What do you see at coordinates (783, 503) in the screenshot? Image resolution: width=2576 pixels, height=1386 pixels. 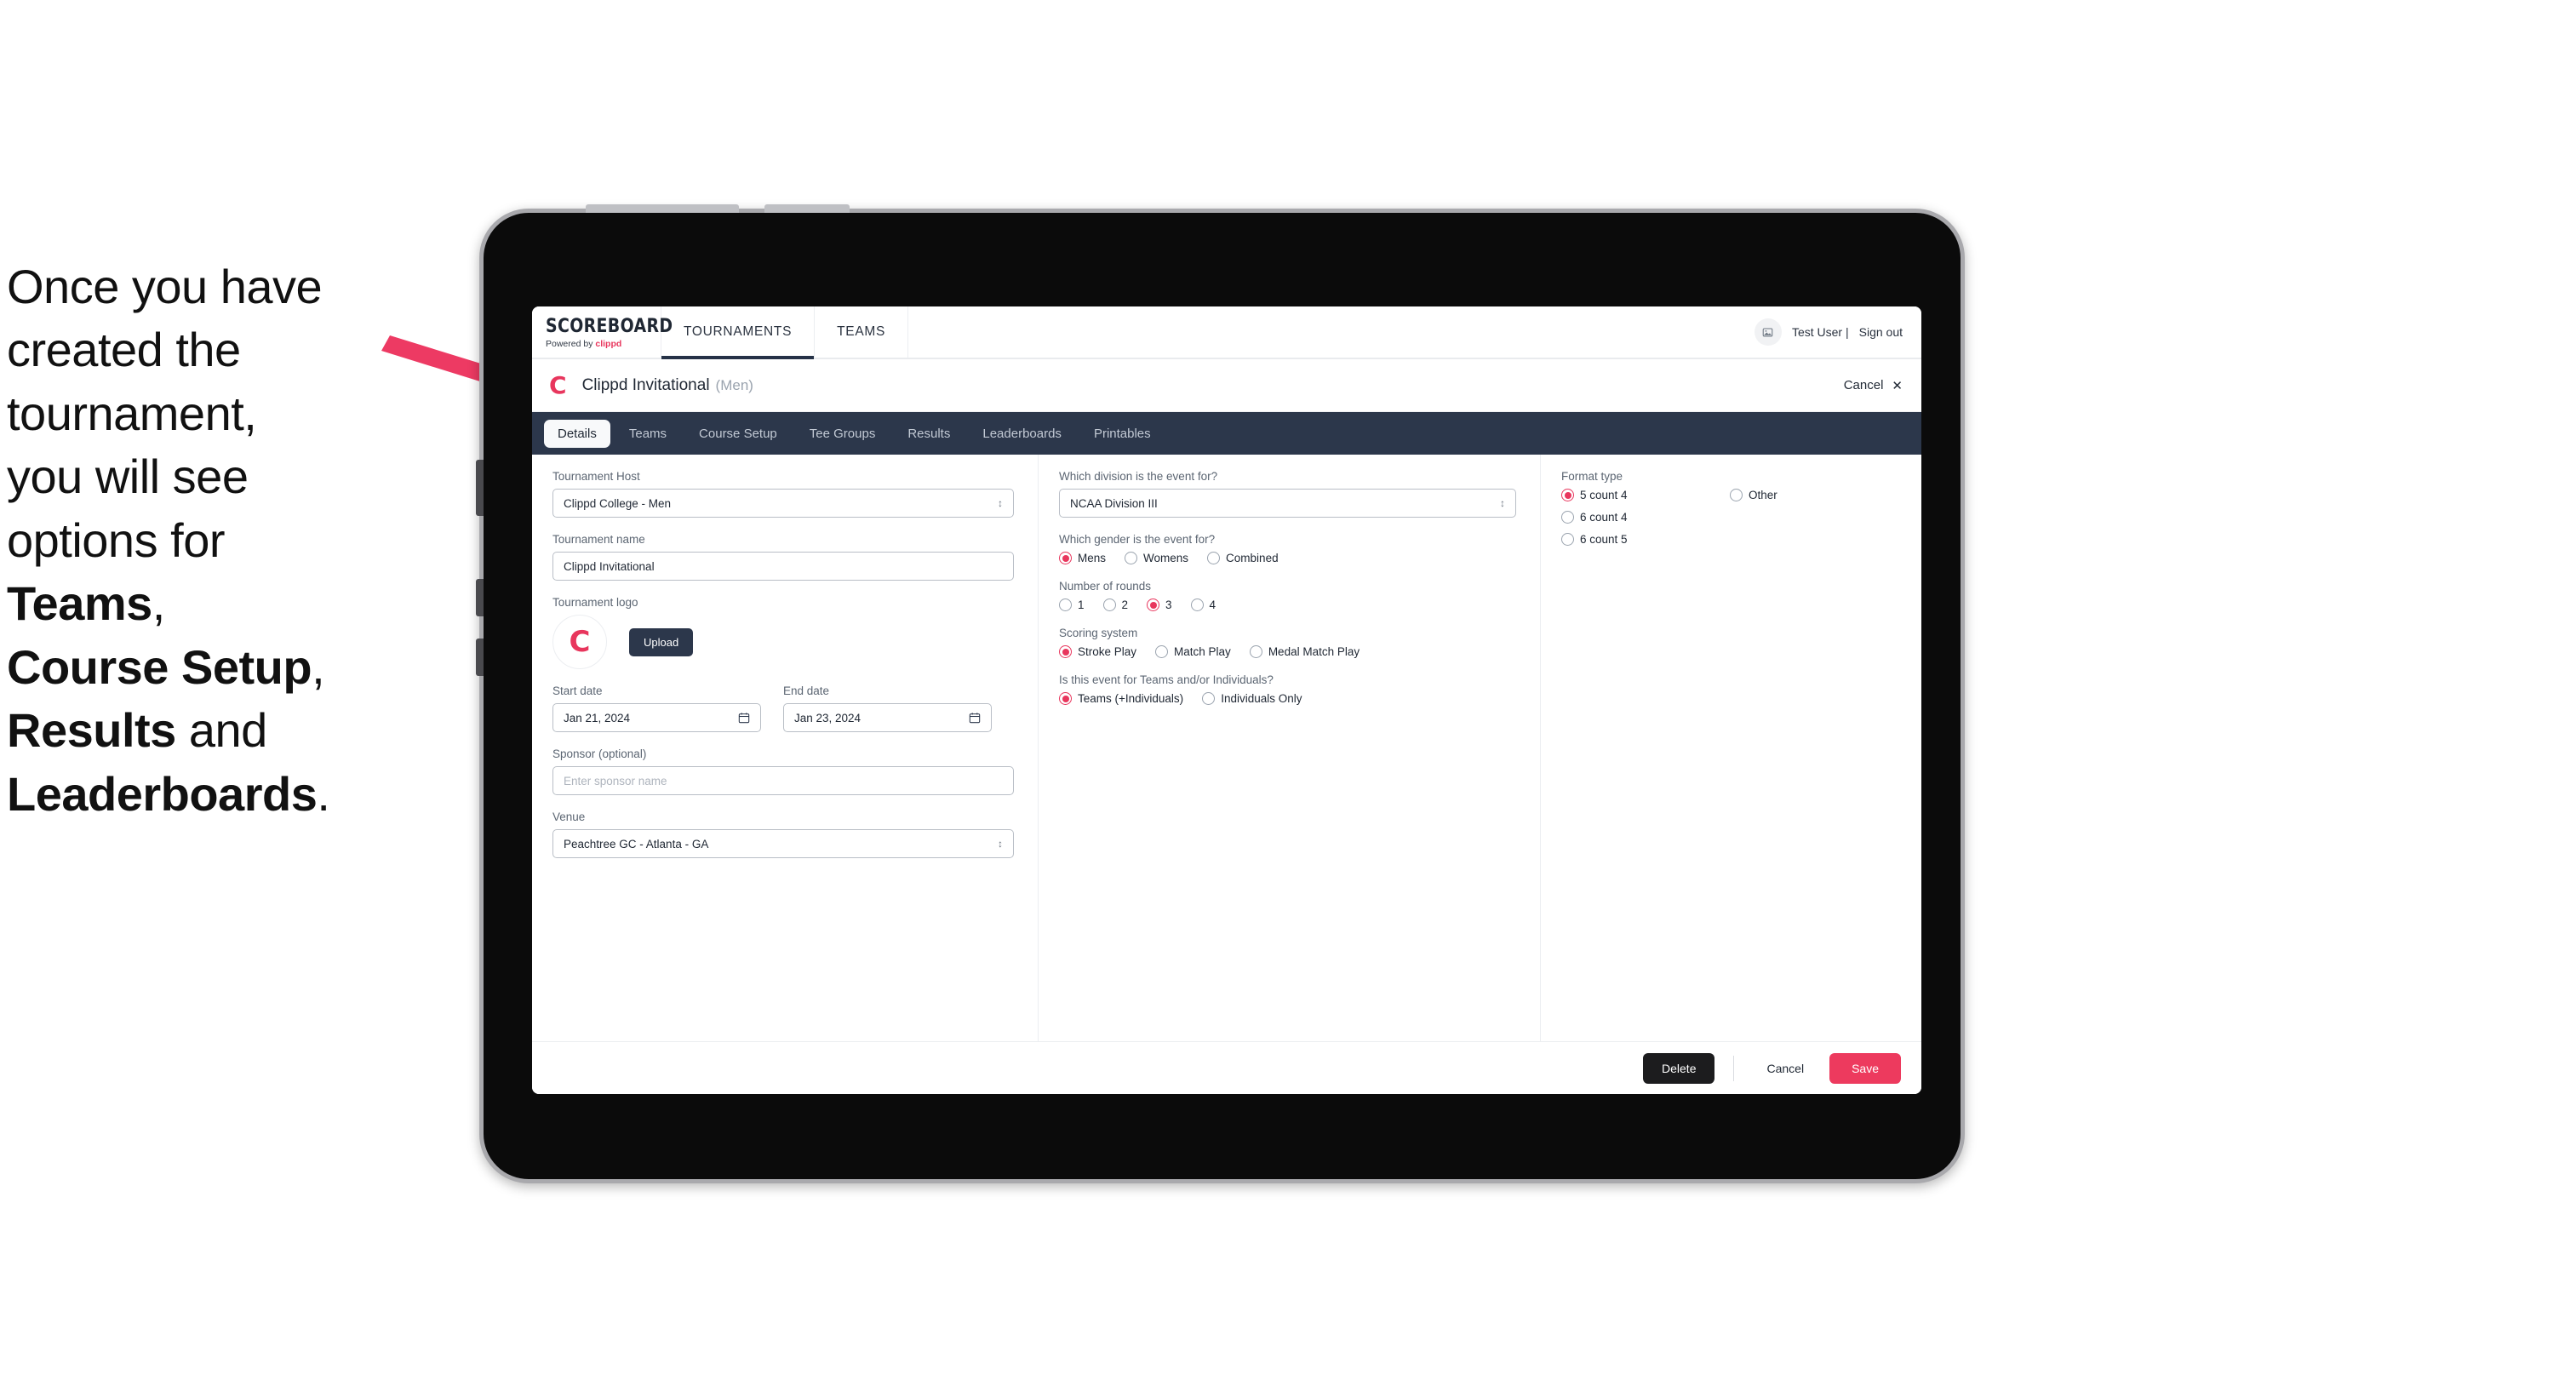 I see `tournament-host-select: Clippd College - Men ↕` at bounding box center [783, 503].